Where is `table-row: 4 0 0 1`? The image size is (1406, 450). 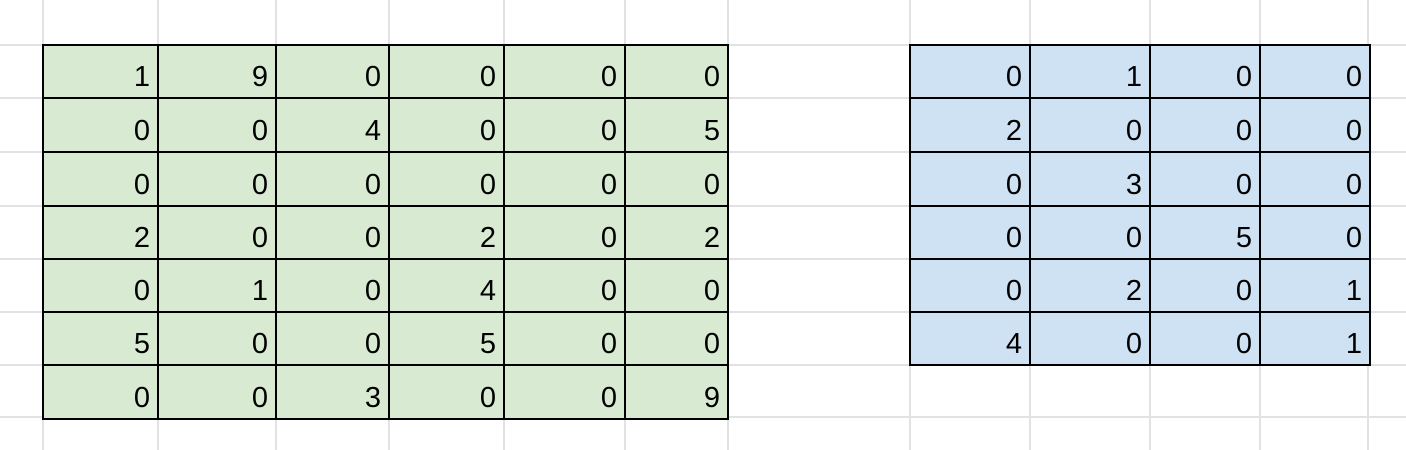
table-row: 4 0 0 1 is located at coordinates (1140, 338).